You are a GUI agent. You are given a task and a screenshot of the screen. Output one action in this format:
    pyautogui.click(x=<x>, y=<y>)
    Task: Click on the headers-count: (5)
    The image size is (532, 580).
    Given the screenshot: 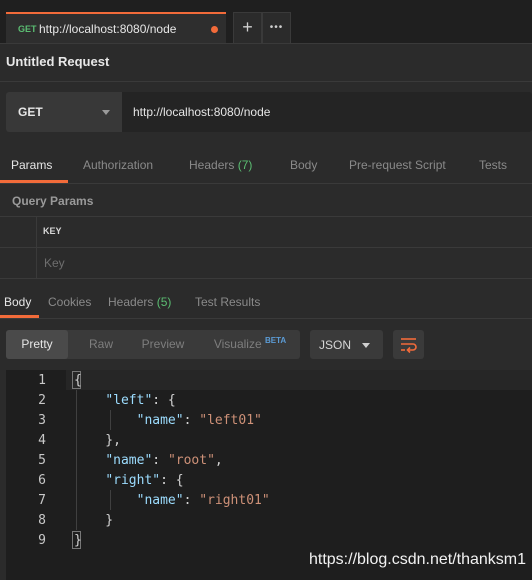 What is the action you would take?
    pyautogui.click(x=164, y=302)
    